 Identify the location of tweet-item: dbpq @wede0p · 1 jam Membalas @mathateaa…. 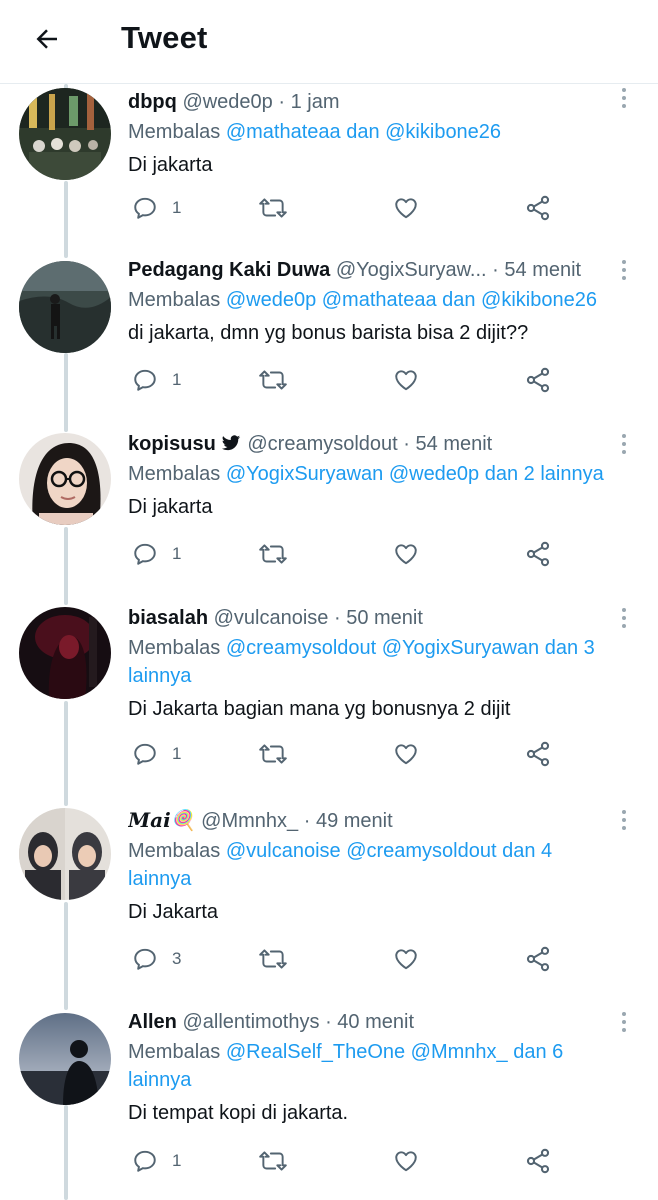
(329, 170).